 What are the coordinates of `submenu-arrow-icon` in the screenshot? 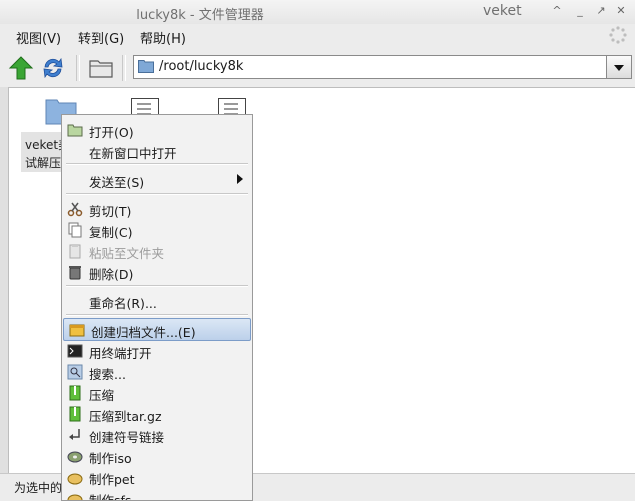 It's located at (240, 179).